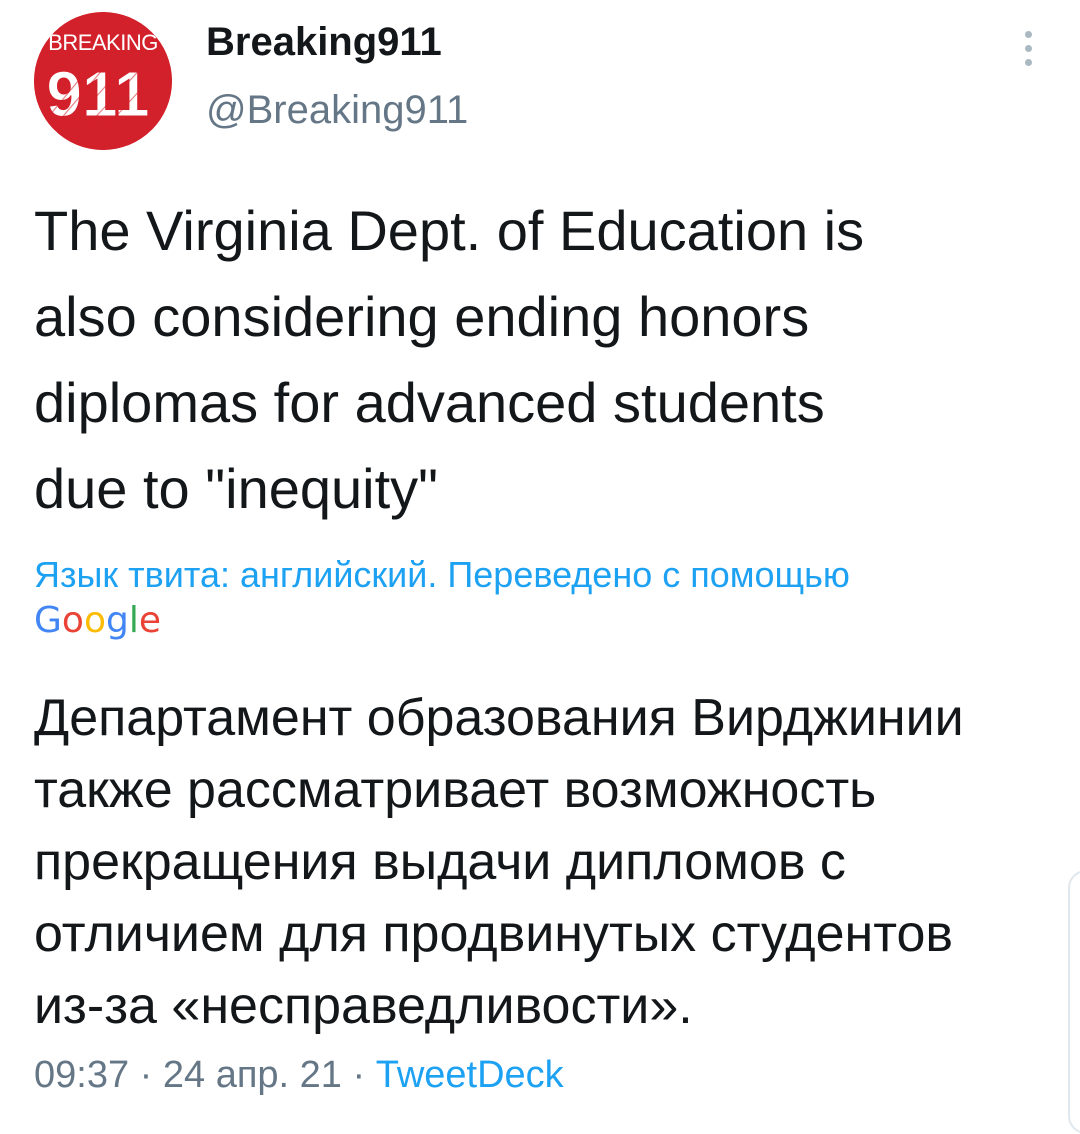 The height and width of the screenshot is (1134, 1080). I want to click on tweet-source-link: TweetDeck, so click(470, 1075).